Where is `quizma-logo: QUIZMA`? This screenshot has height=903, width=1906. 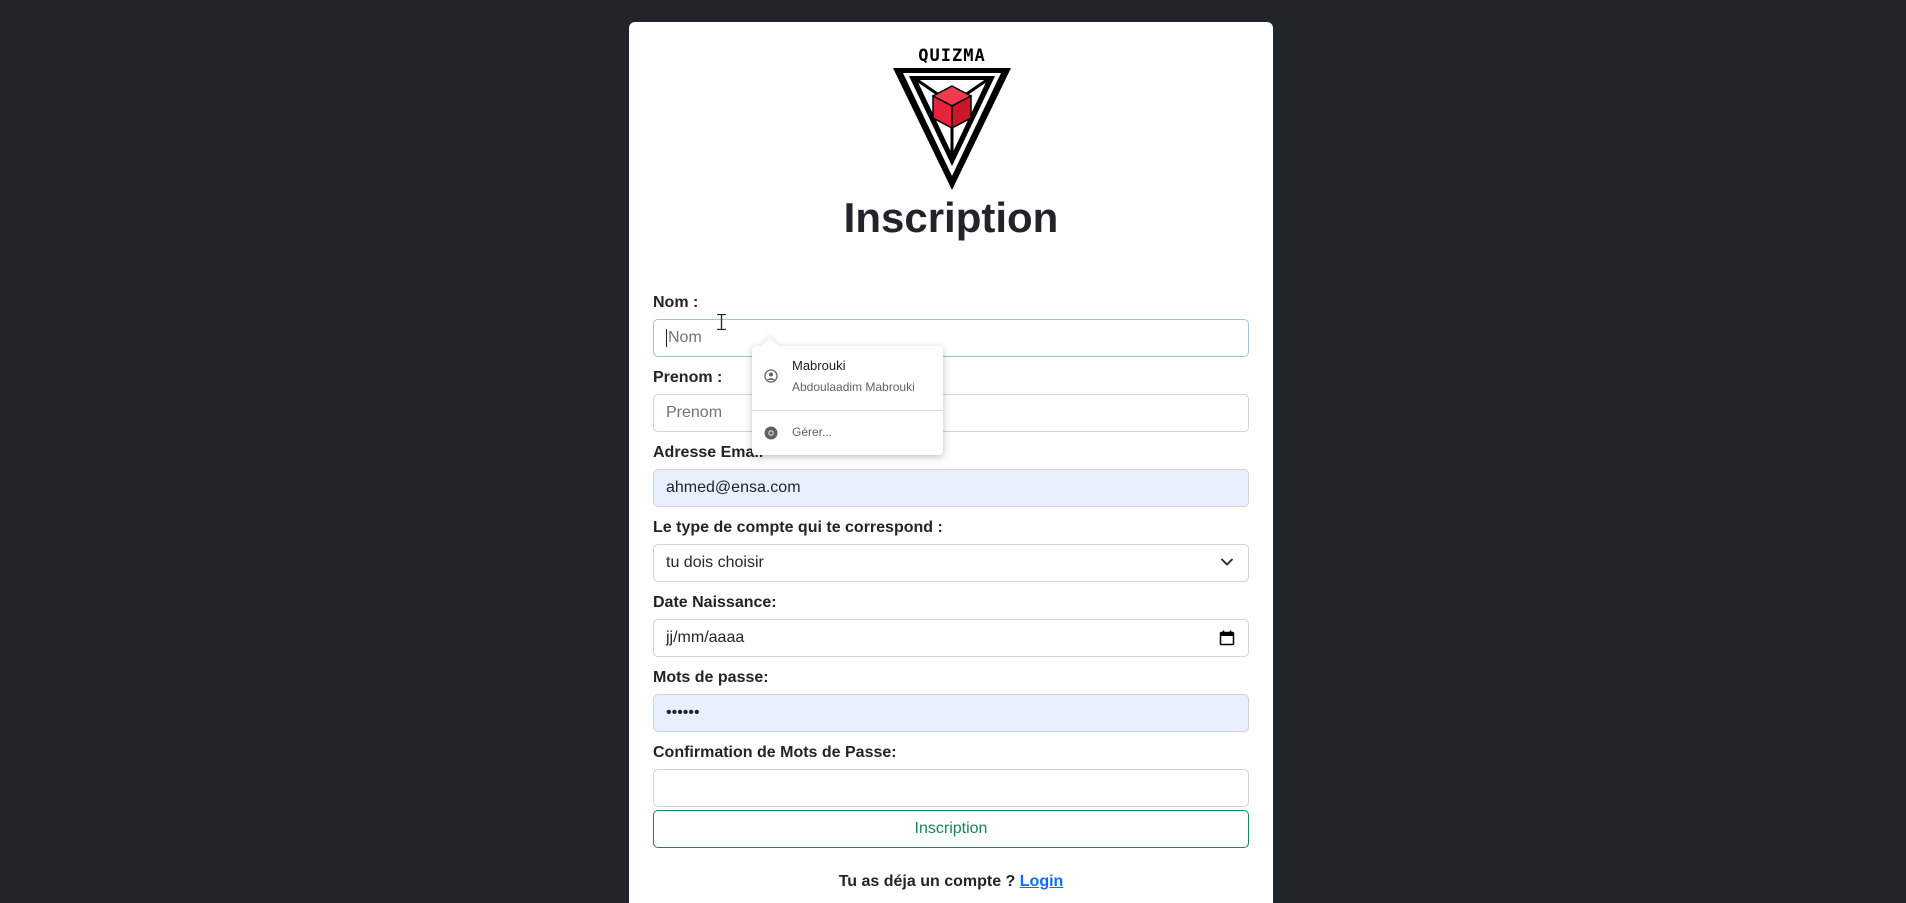
quizma-logo: QUIZMA is located at coordinates (952, 119).